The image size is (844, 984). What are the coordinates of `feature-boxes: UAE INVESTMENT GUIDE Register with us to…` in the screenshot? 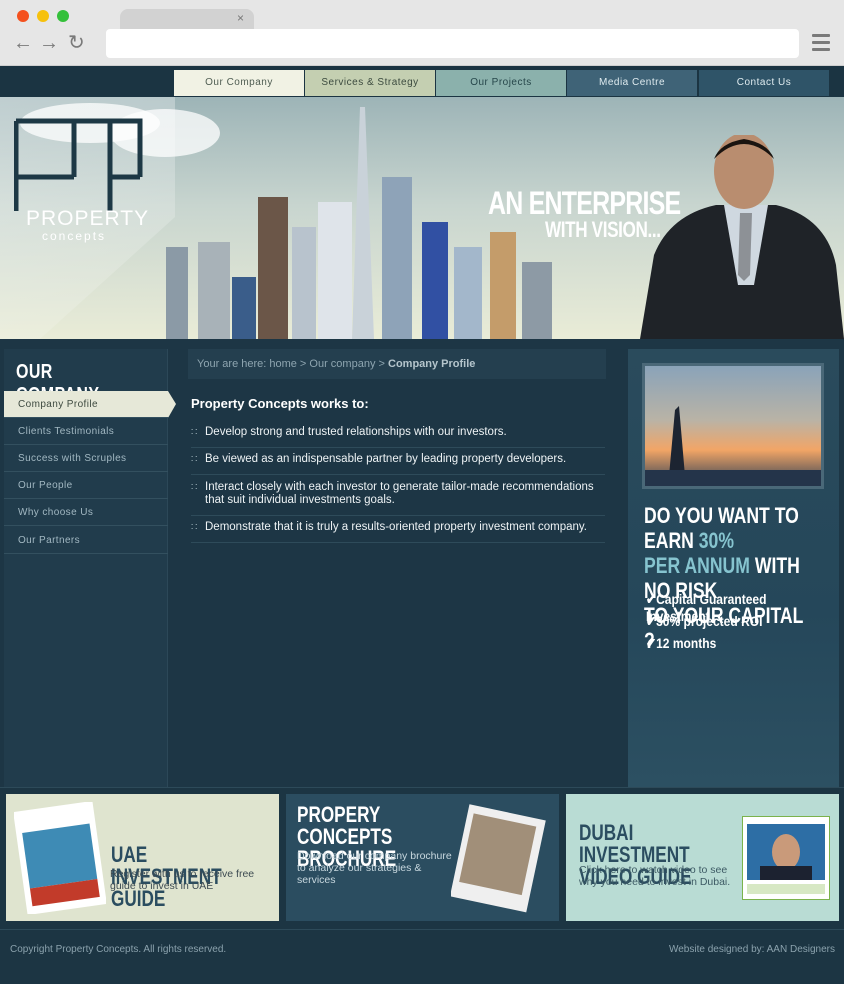 It's located at (422, 858).